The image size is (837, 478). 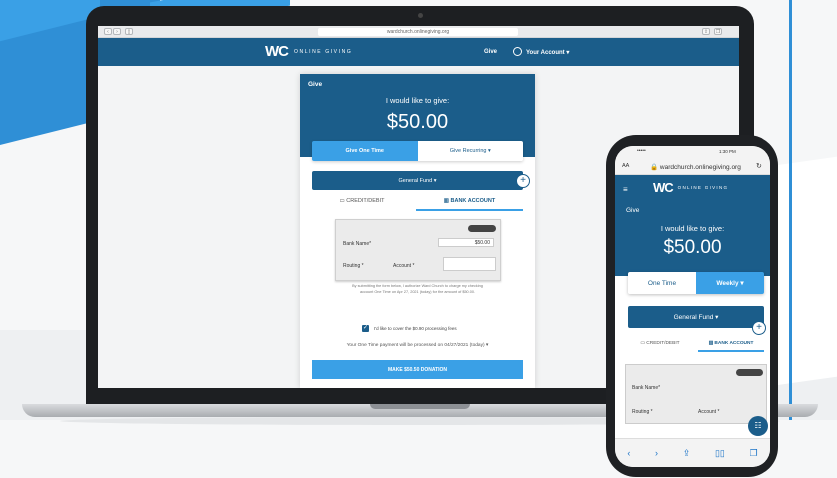 What do you see at coordinates (420, 406) in the screenshot?
I see `laptop-notch` at bounding box center [420, 406].